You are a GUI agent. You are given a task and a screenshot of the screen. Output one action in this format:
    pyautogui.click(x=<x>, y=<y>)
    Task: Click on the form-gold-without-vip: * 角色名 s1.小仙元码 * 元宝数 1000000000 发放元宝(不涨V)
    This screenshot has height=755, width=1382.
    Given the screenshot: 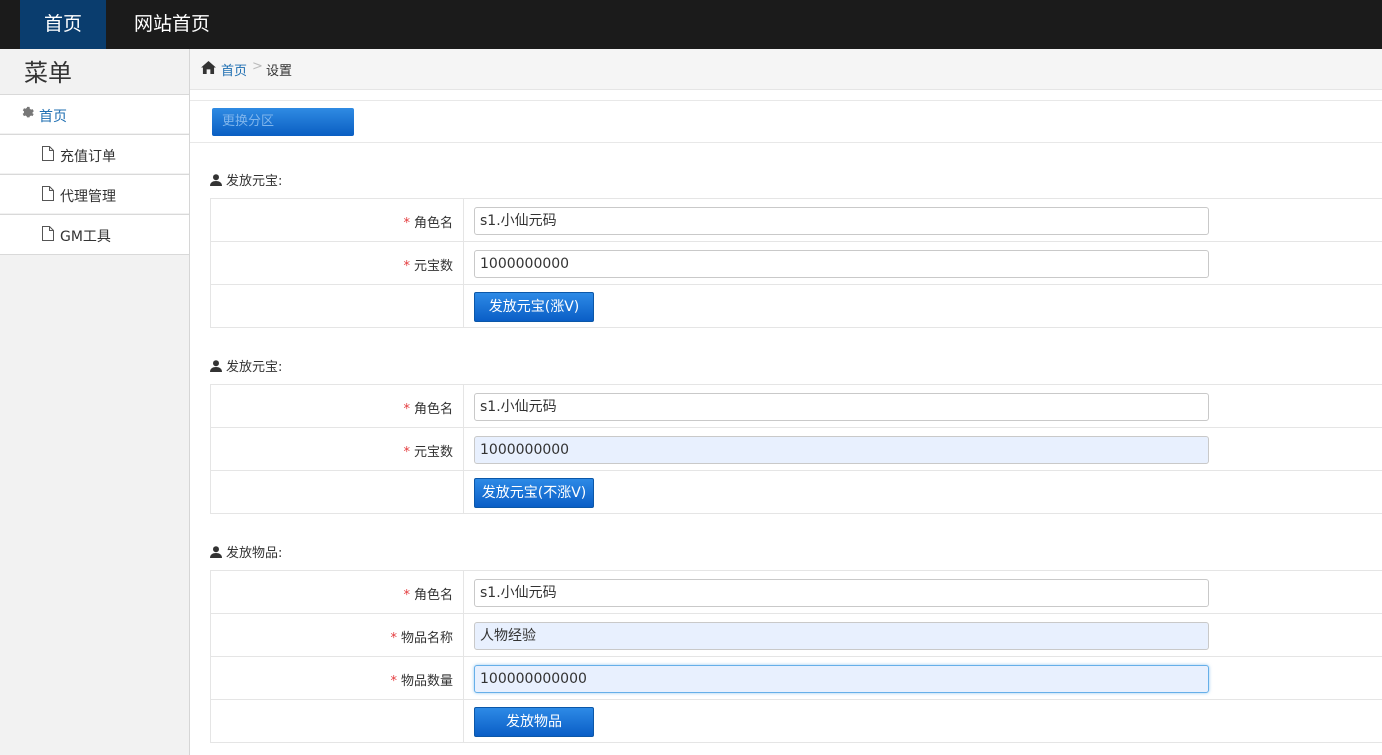 What is the action you would take?
    pyautogui.click(x=796, y=449)
    